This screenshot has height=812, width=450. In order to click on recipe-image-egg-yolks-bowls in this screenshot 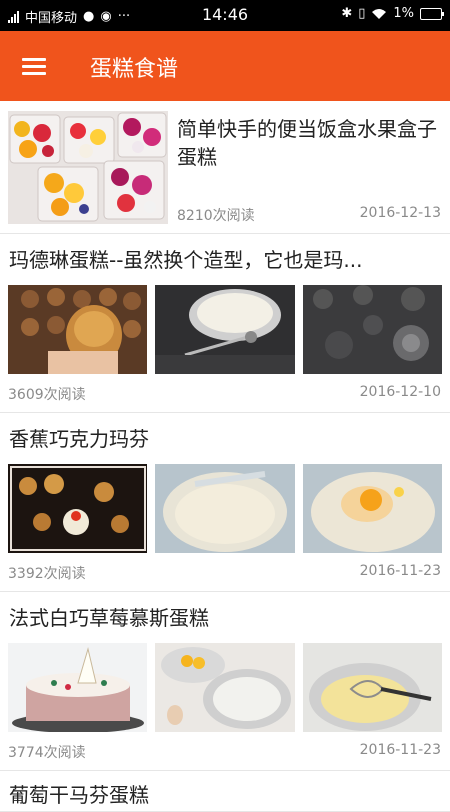, I will do `click(225, 687)`.